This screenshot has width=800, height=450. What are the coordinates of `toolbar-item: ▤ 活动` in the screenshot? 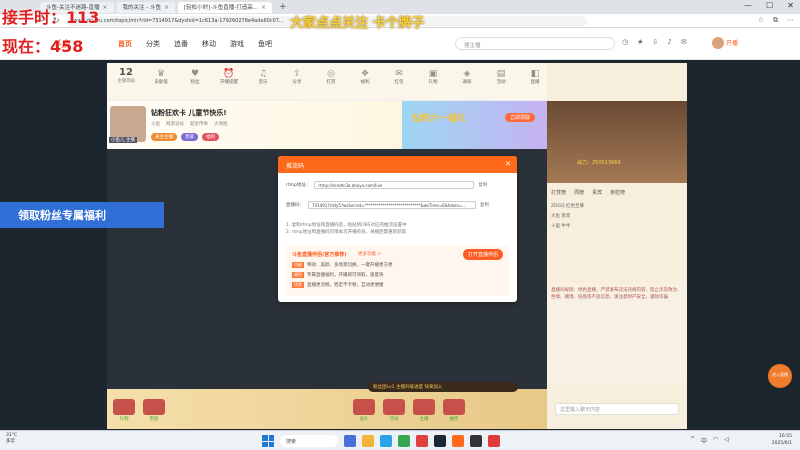 It's located at (501, 77).